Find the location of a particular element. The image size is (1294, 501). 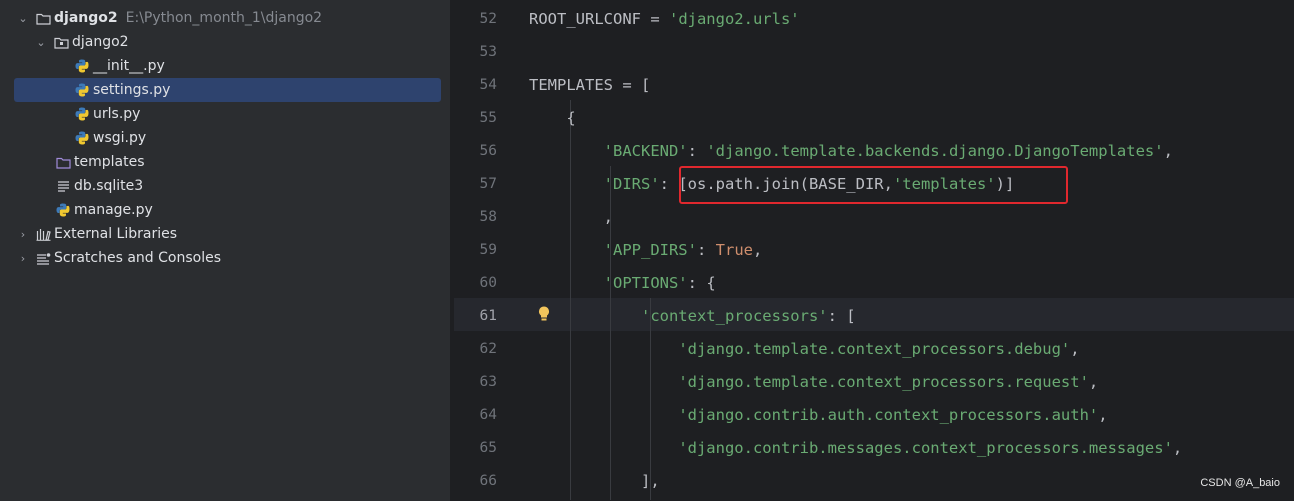

string-token: 'DIRS' is located at coordinates (631, 183).